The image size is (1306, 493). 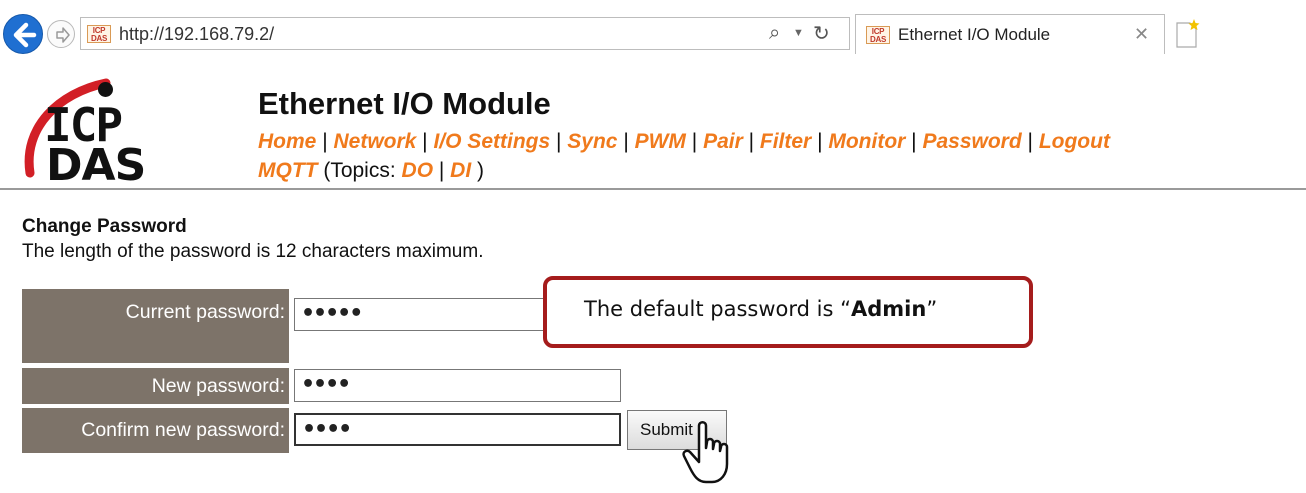 What do you see at coordinates (1074, 141) in the screenshot?
I see `menu-logout: Logout` at bounding box center [1074, 141].